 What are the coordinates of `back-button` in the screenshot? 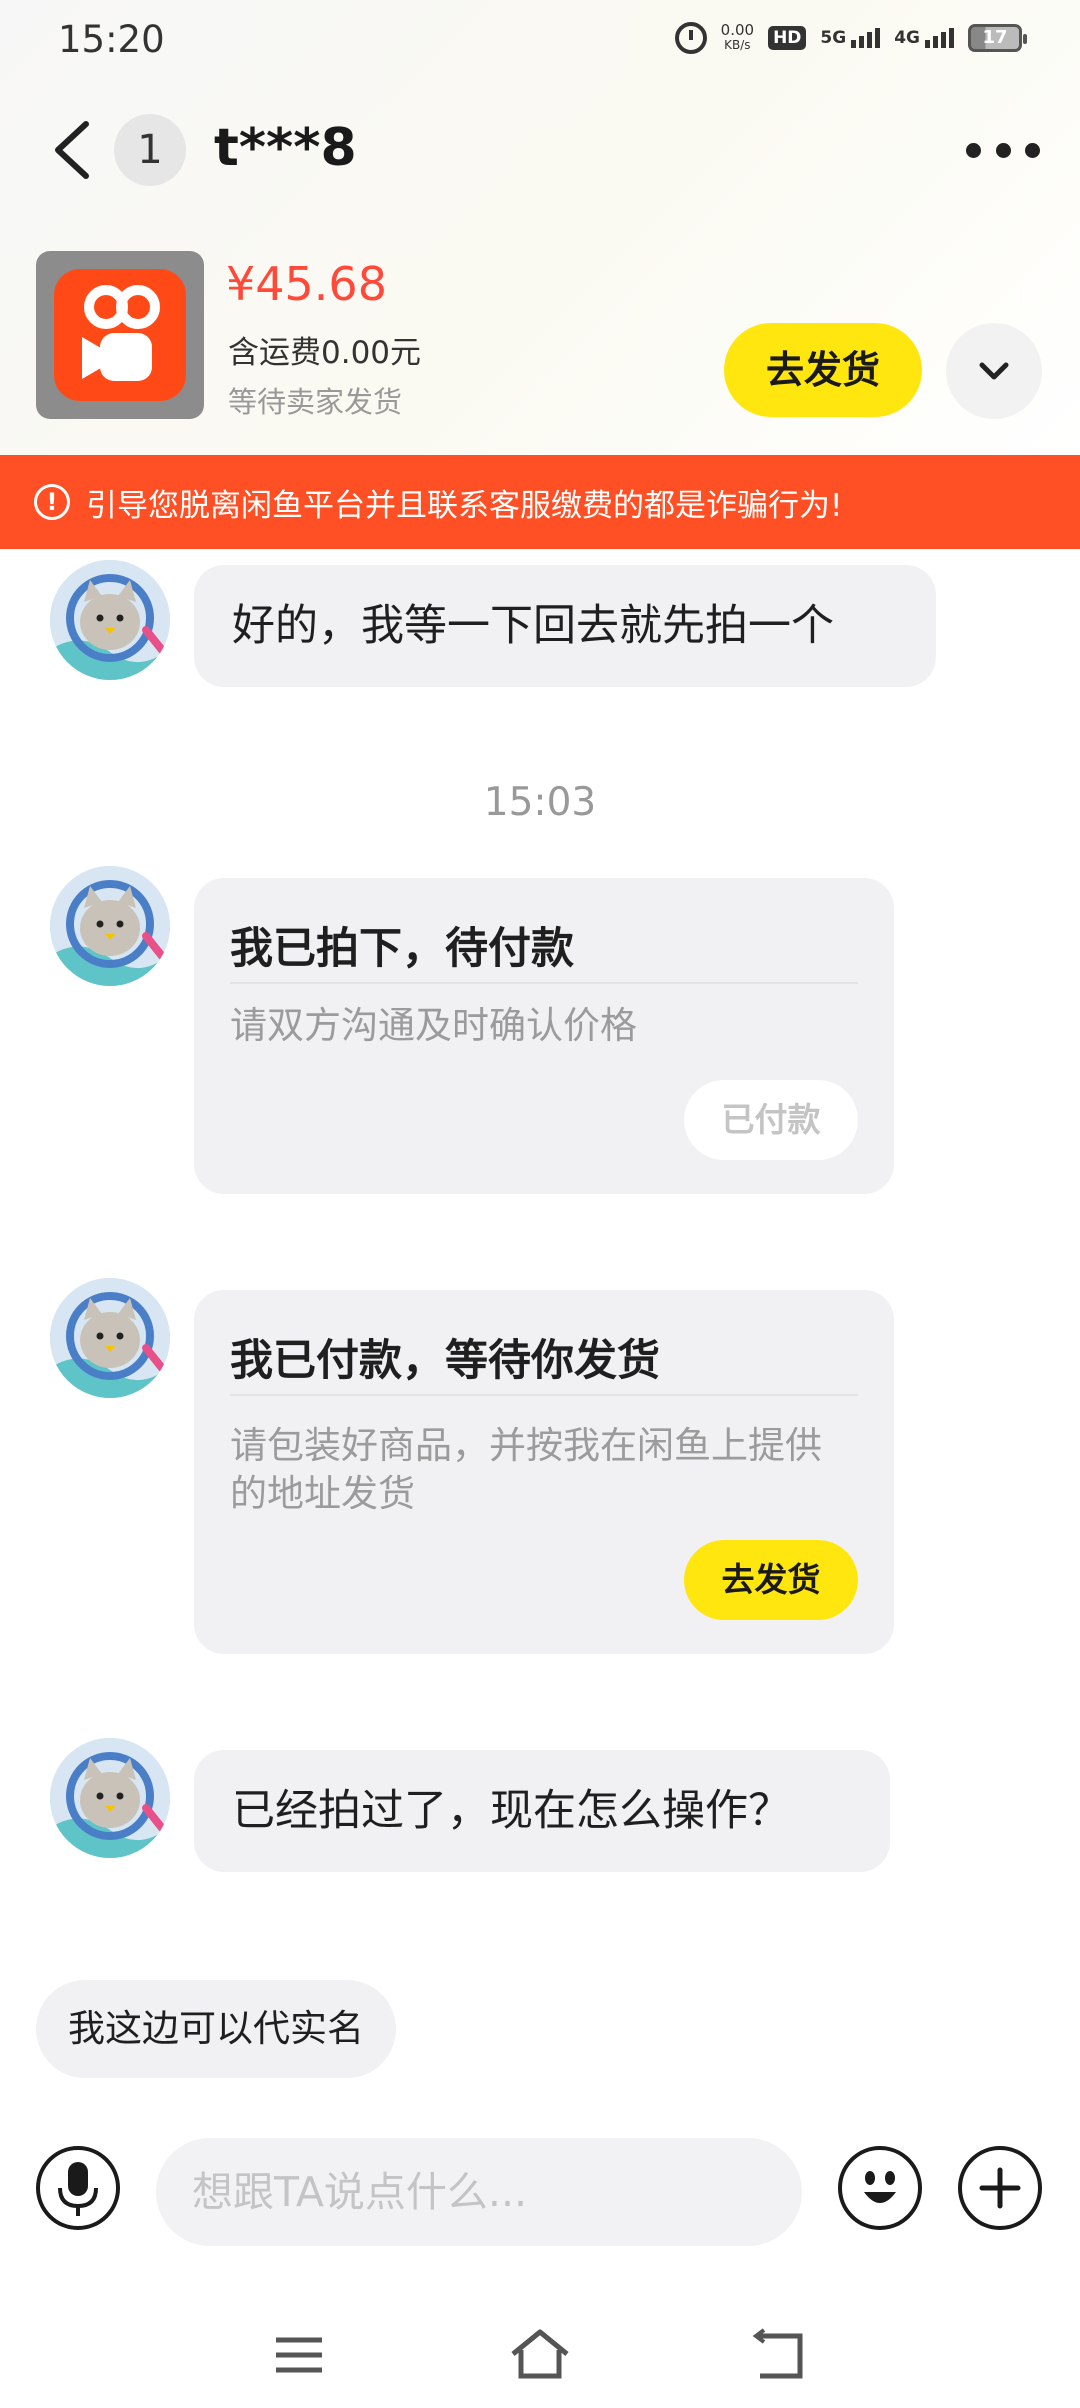 It's located at (72, 150).